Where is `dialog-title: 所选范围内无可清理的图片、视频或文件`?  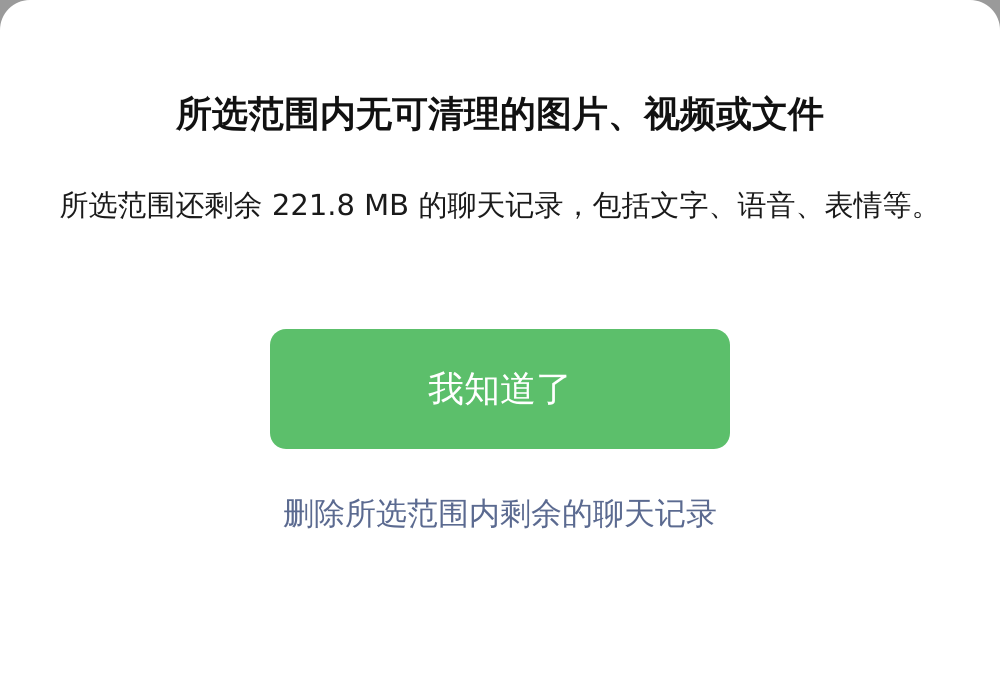
dialog-title: 所选范围内无可清理的图片、视频或文件 is located at coordinates (500, 115).